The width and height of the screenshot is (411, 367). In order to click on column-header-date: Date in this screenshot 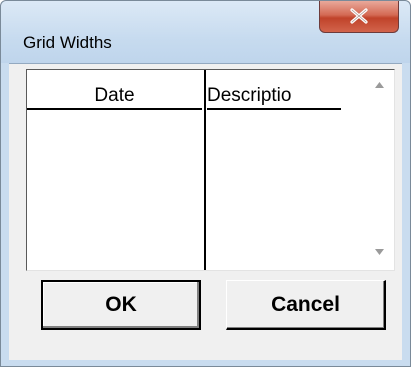, I will do `click(114, 97)`.